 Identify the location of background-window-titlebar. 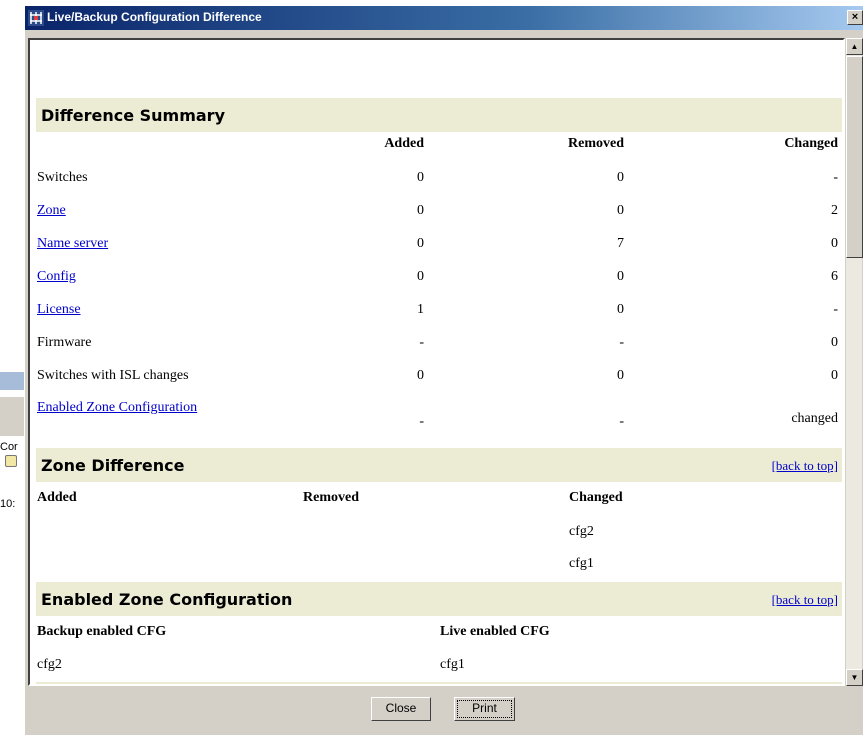
(12, 381).